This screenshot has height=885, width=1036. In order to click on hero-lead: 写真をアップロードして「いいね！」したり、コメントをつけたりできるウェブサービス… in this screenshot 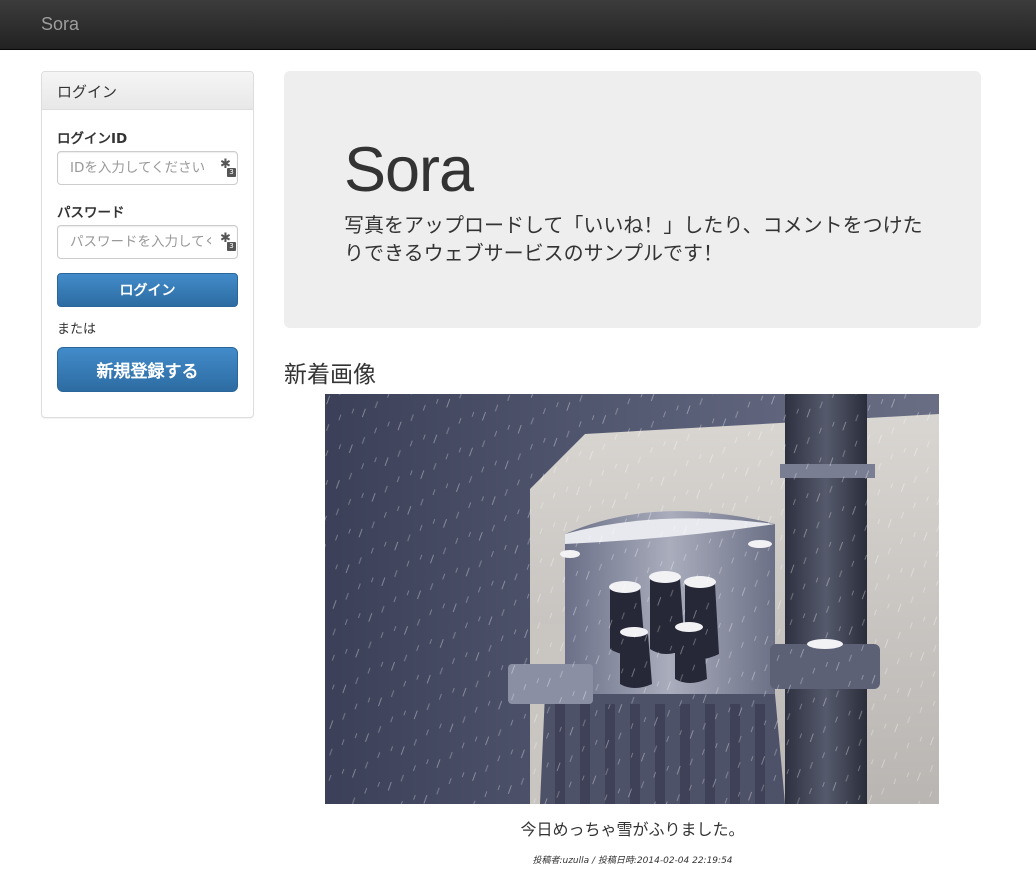, I will do `click(633, 239)`.